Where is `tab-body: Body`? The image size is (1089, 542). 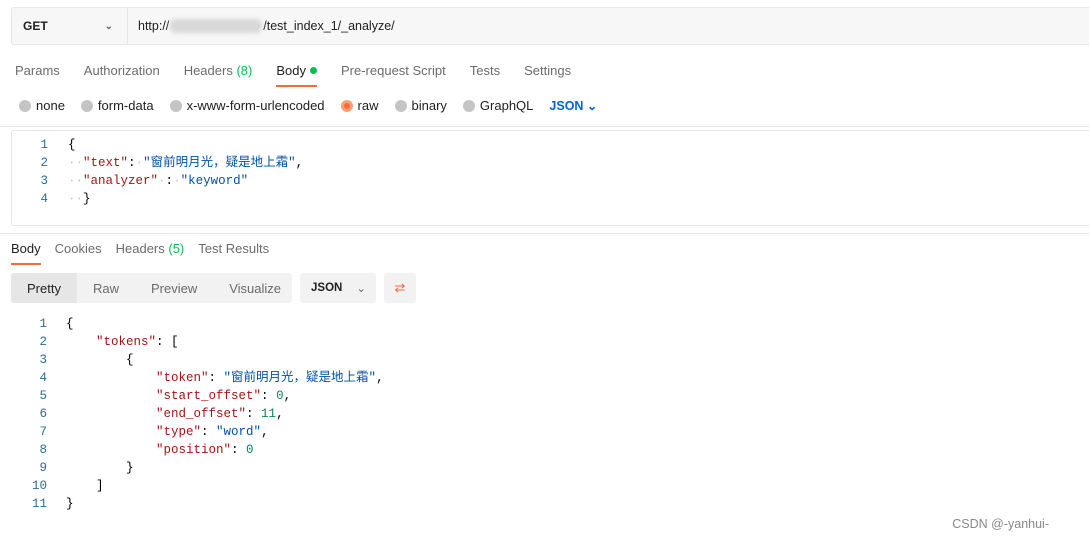
tab-body: Body is located at coordinates (296, 75).